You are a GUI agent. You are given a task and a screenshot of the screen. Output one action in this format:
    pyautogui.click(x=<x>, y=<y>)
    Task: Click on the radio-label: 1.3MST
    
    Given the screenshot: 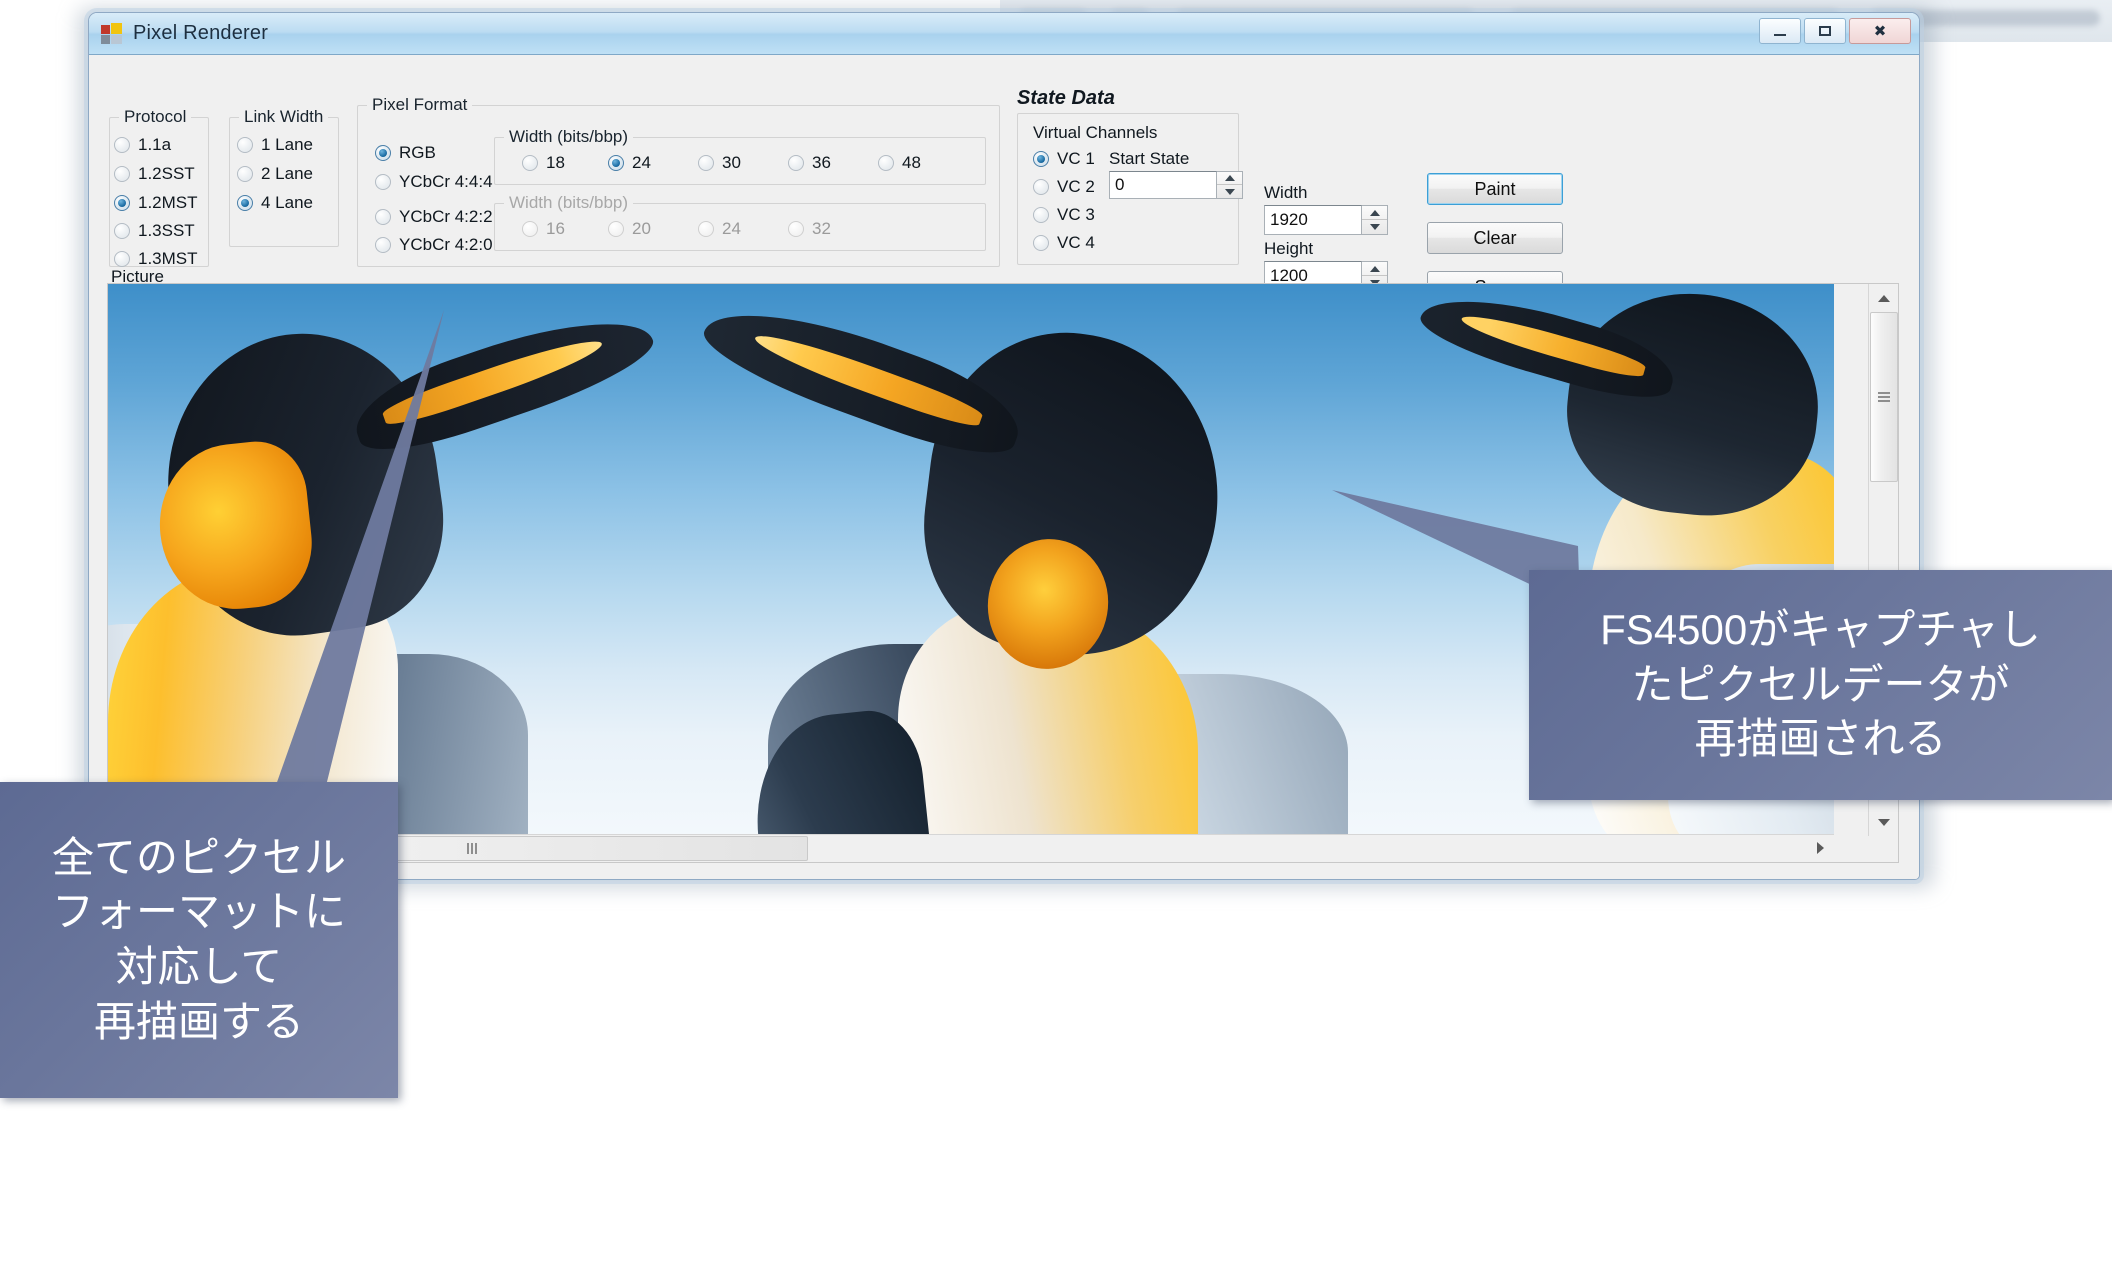 What is the action you would take?
    pyautogui.click(x=168, y=258)
    